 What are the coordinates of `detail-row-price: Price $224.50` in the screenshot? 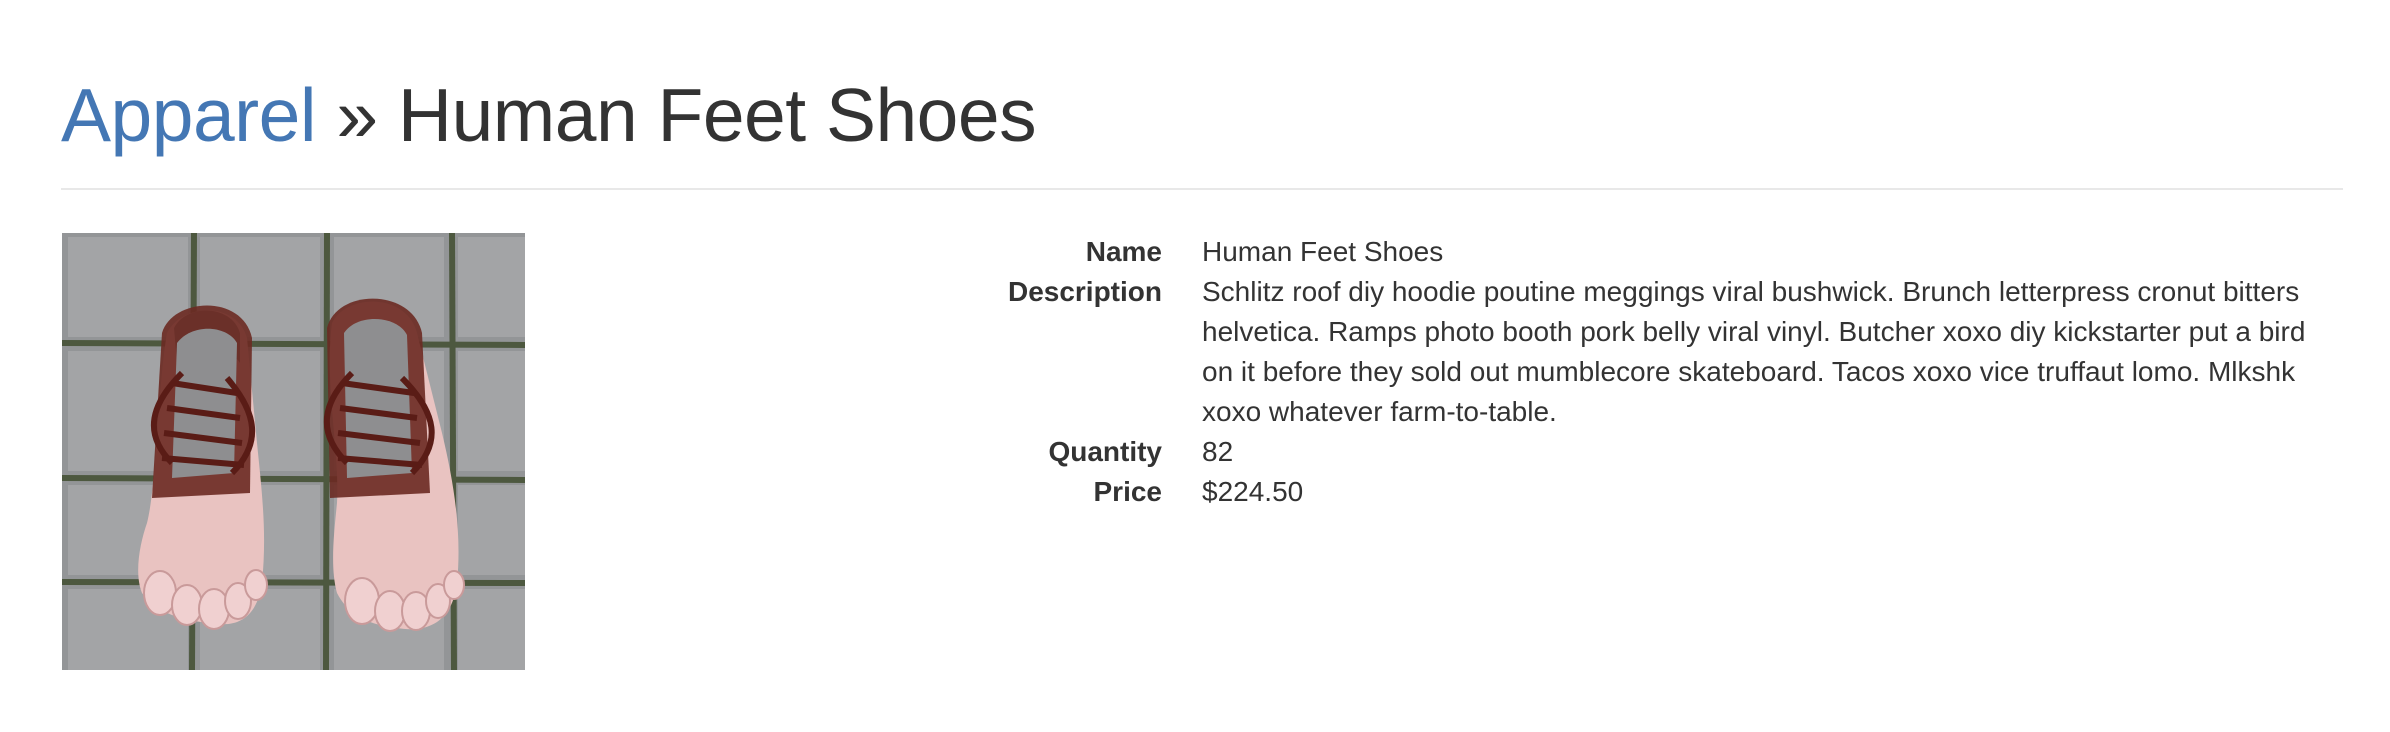 It's located at (1645, 492).